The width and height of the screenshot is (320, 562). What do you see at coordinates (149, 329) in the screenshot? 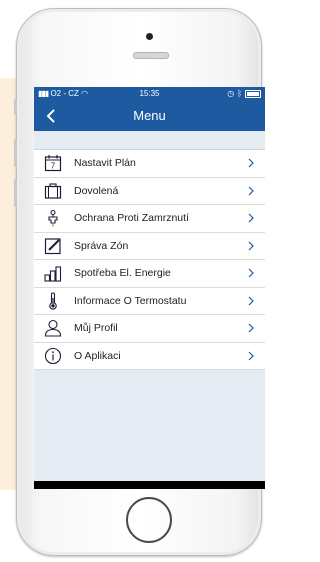
I see `menu-item-profile: Můj Profil` at bounding box center [149, 329].